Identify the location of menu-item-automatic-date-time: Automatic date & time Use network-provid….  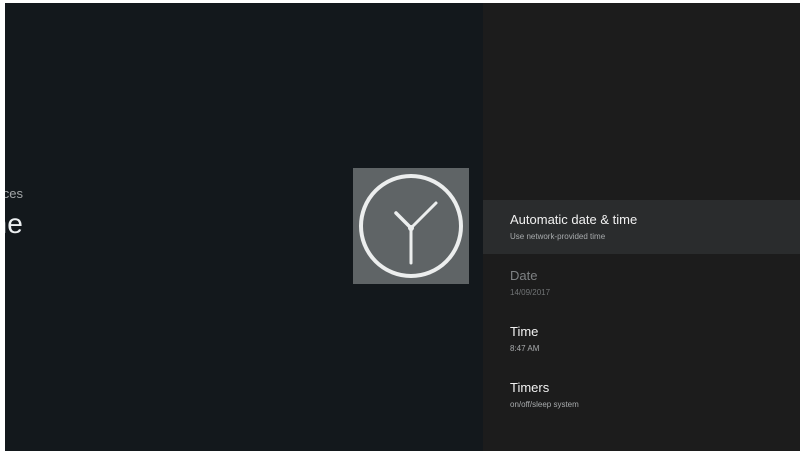
(641, 227).